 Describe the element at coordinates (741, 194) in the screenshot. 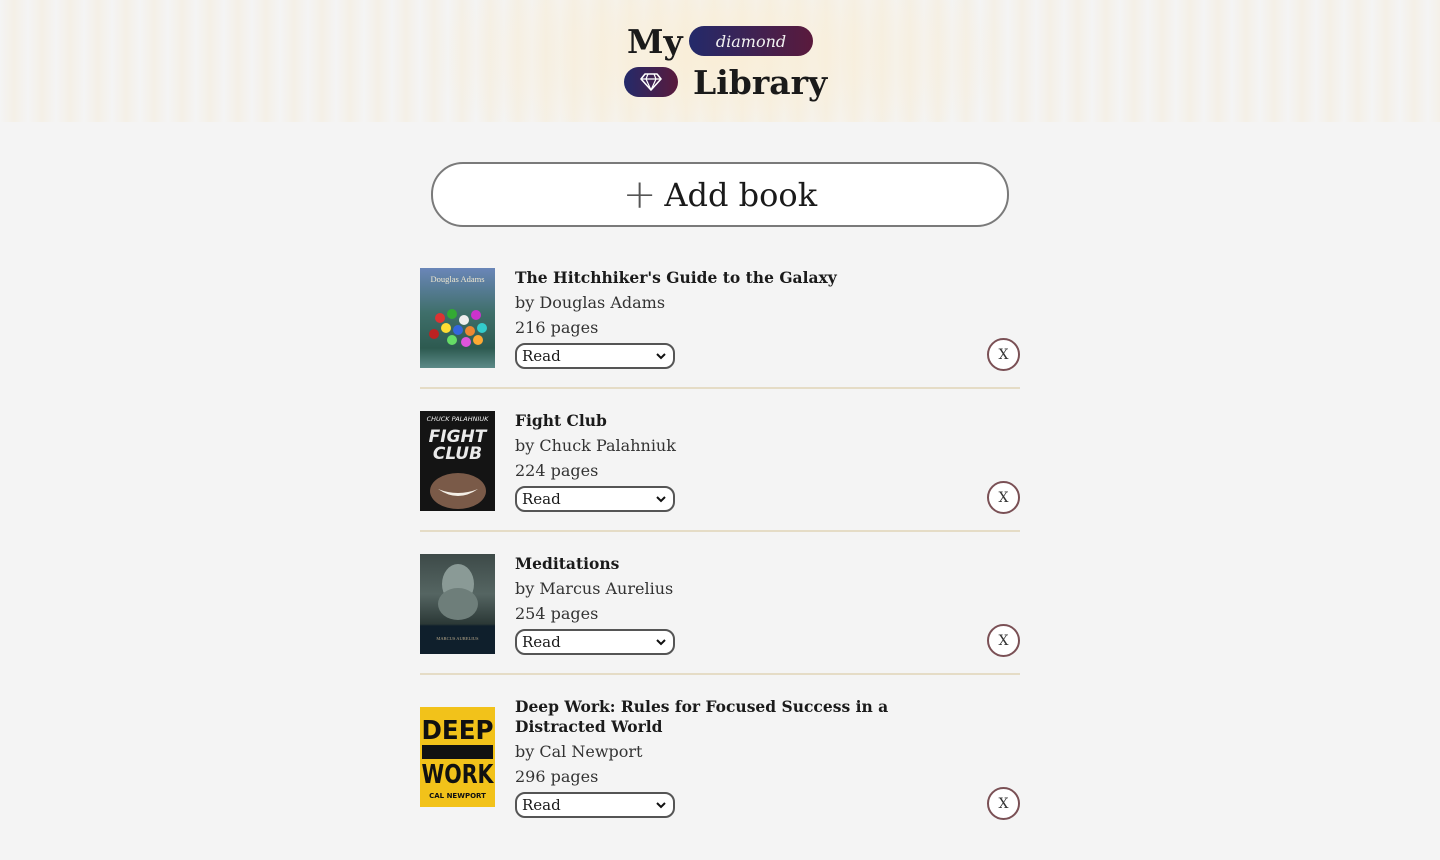

I see `add-book-label: Add book` at that location.